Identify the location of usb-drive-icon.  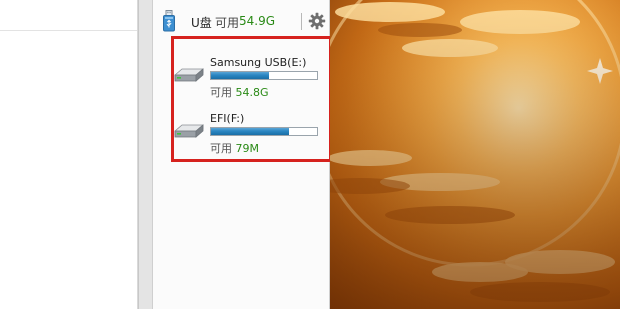
(169, 21).